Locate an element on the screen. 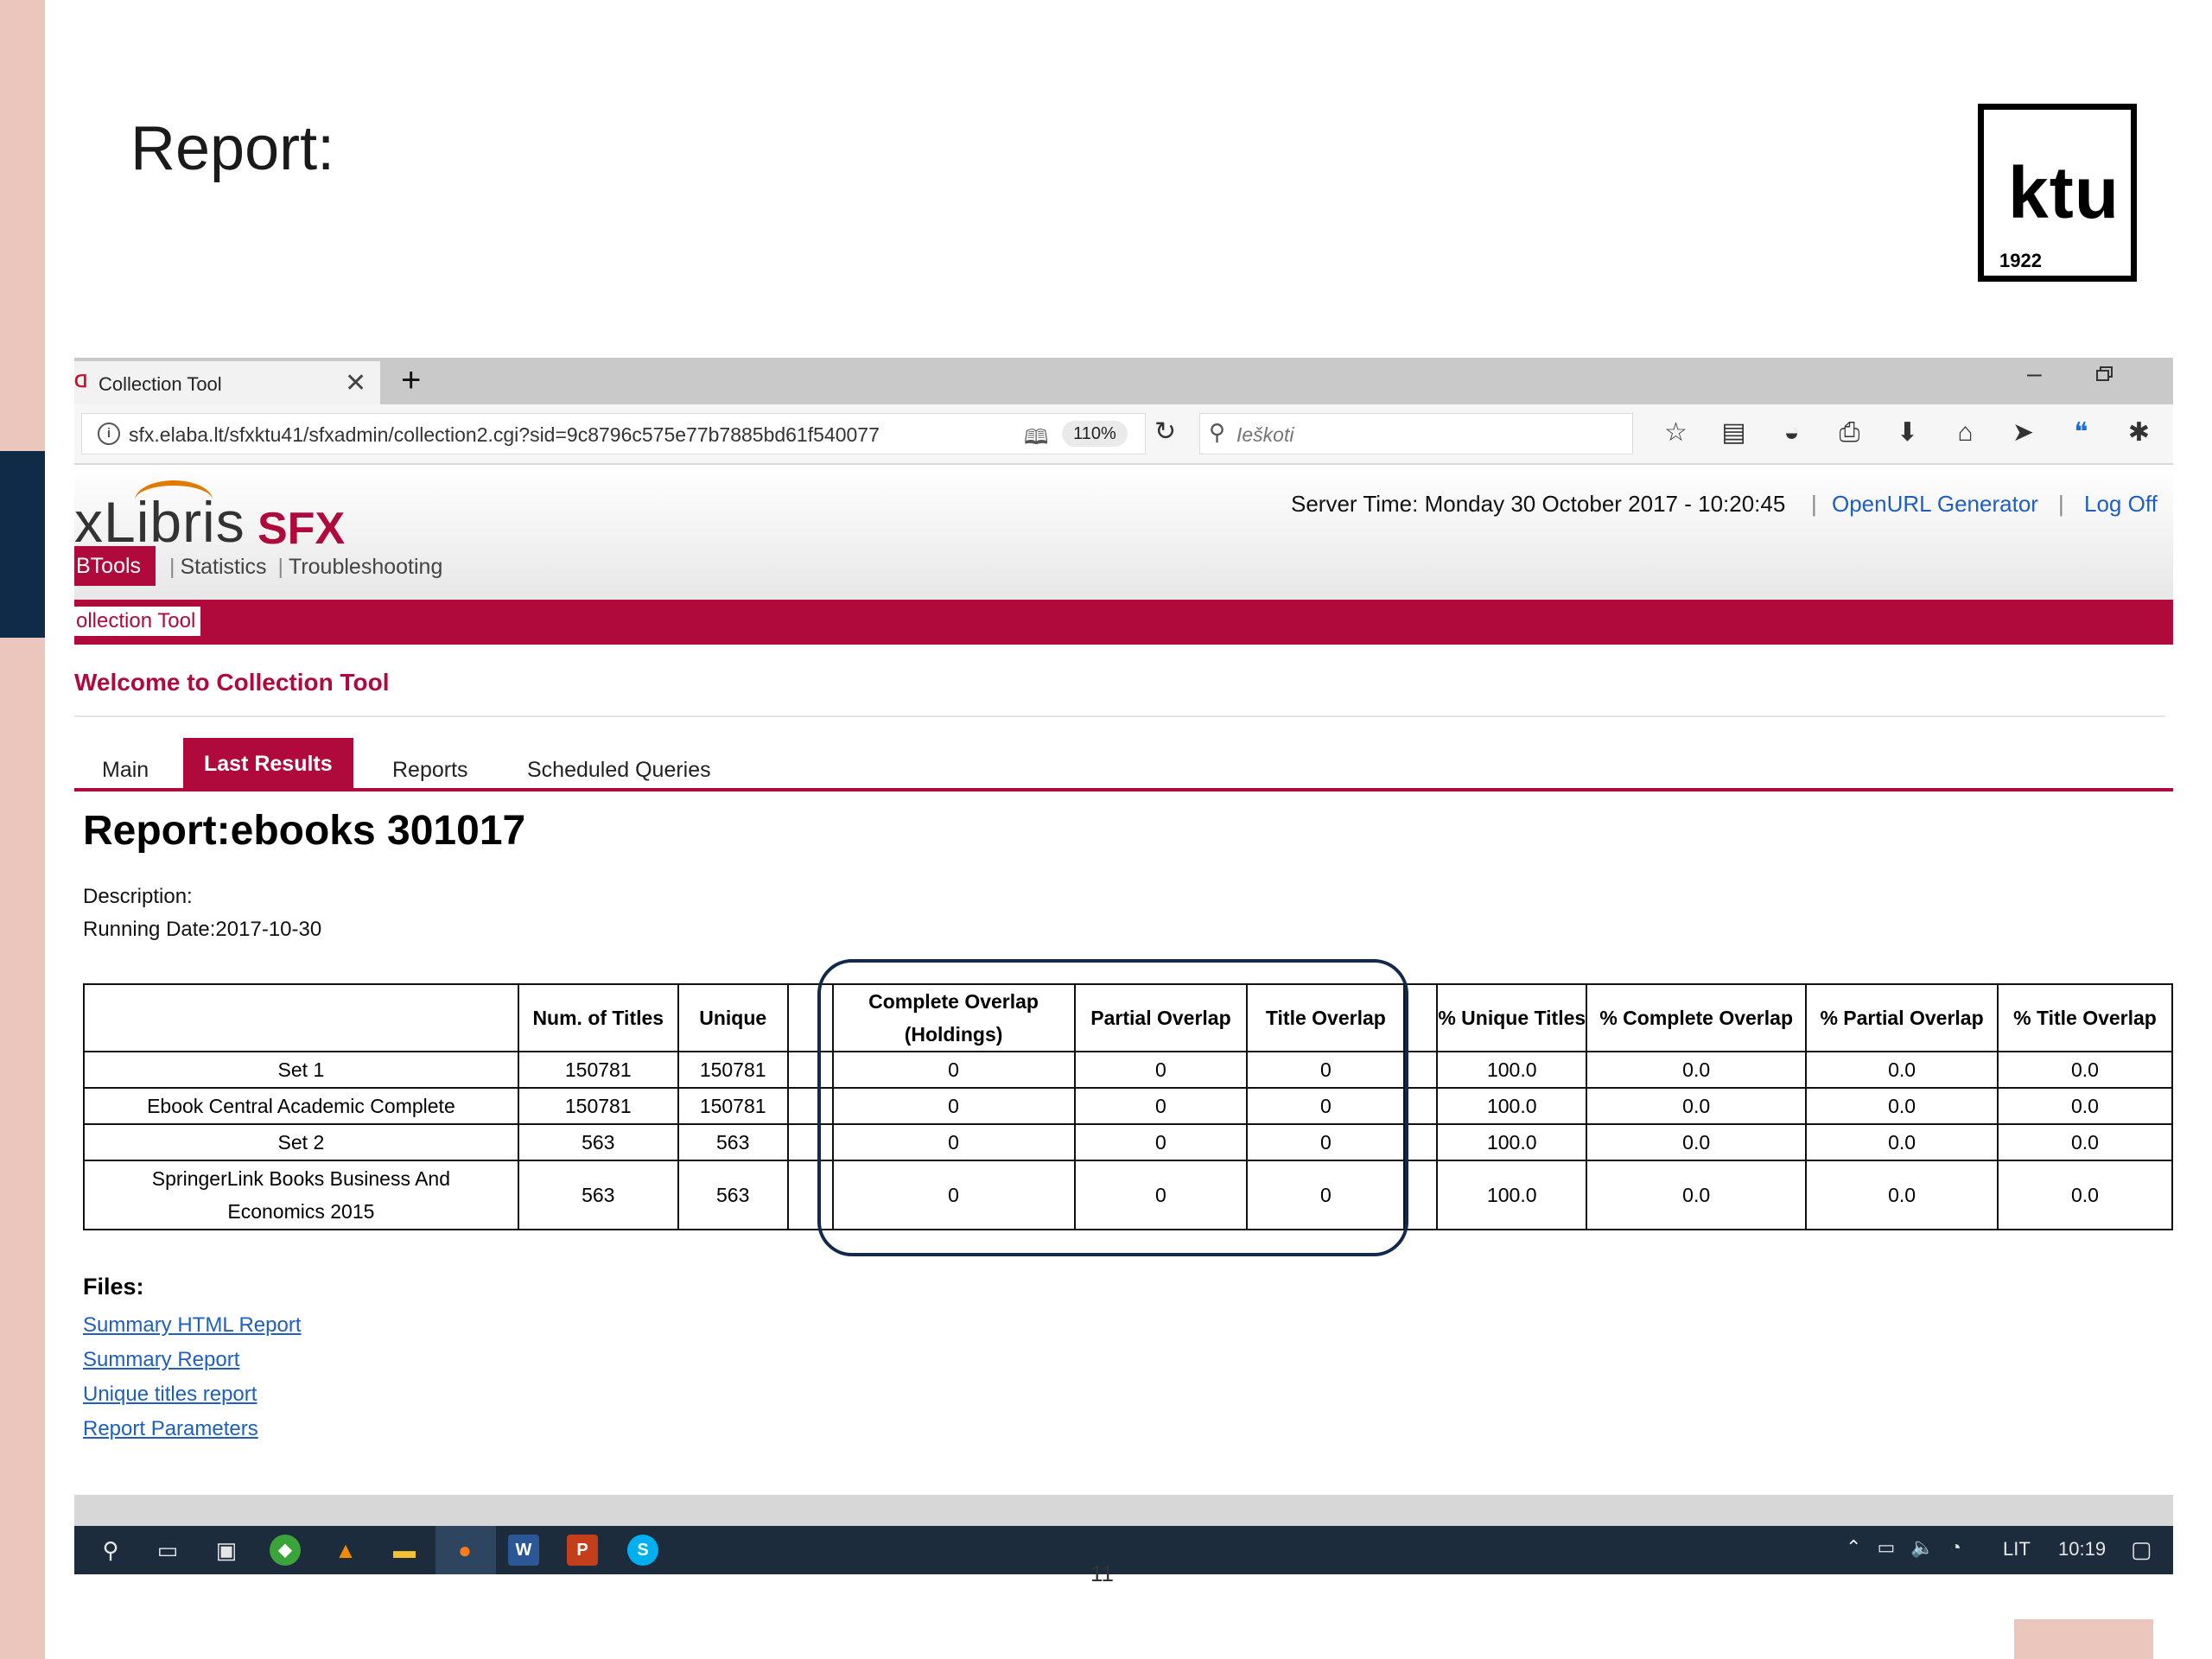 The height and width of the screenshot is (1659, 2212). summary-report-link: Summary Report is located at coordinates (192, 1360).